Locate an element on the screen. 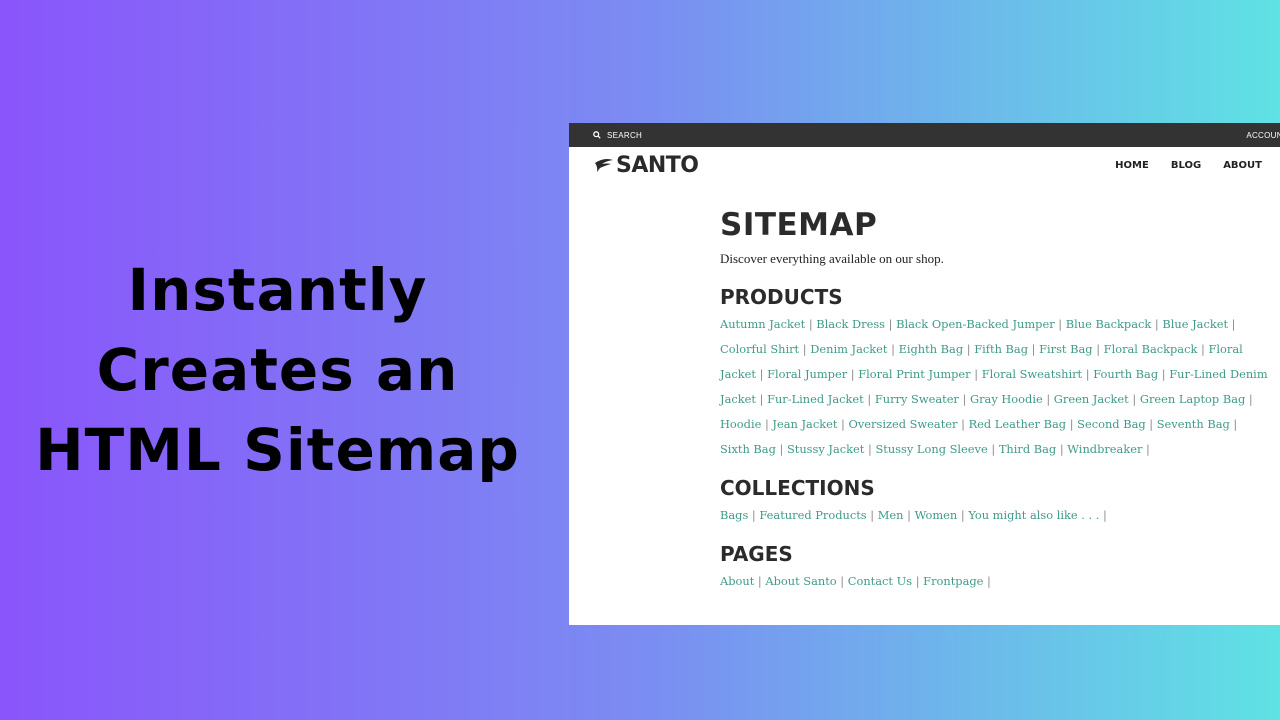 The image size is (1280, 720). sitemap-link: You might also like . . . is located at coordinates (1033, 515).